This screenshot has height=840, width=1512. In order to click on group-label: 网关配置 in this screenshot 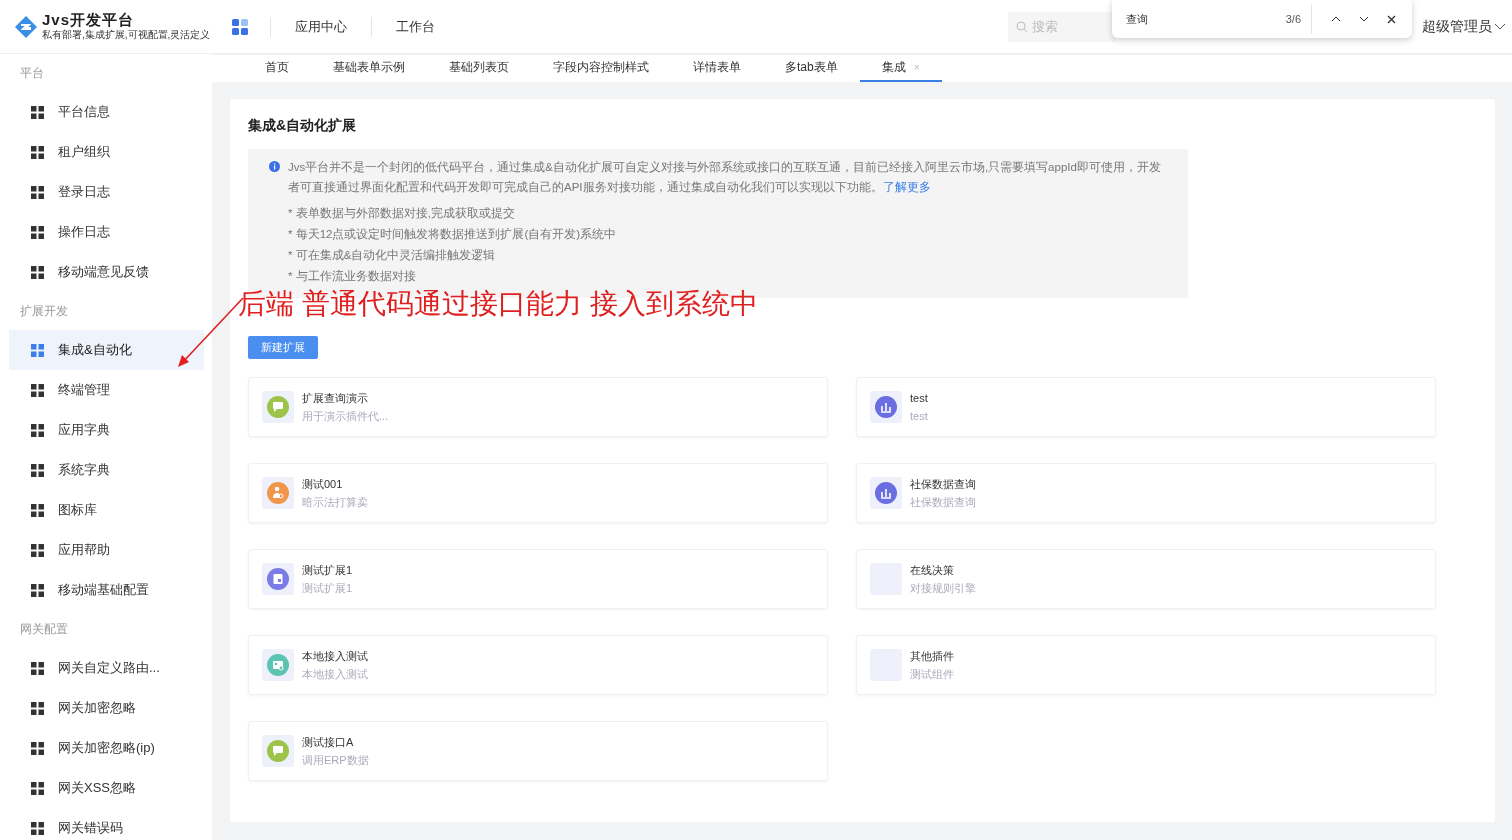, I will do `click(44, 629)`.